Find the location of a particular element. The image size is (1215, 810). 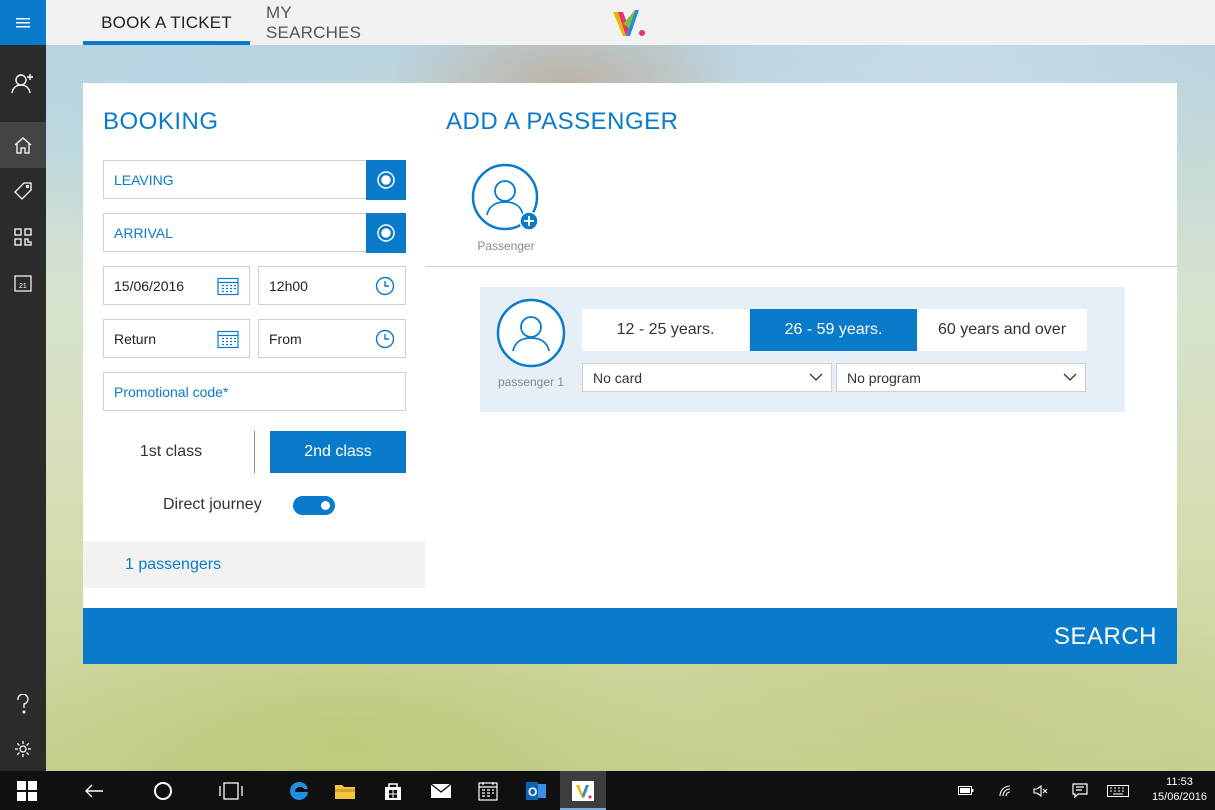

age-option-12-25: 12 - 25 years. is located at coordinates (665, 330).